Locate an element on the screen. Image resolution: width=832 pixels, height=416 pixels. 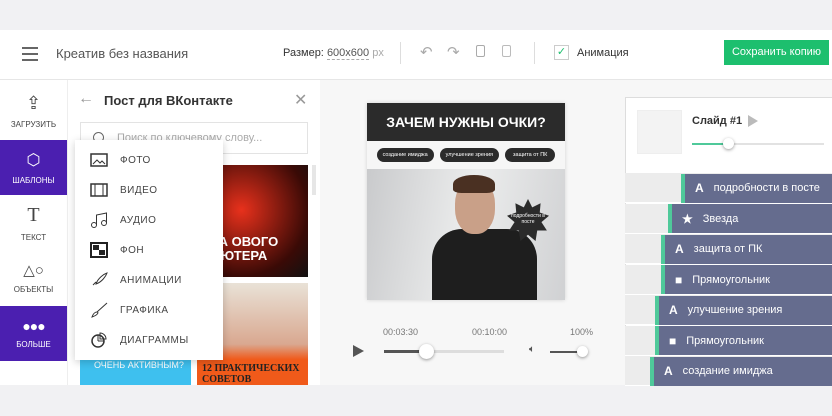
rail-more: ●●● БОЛЬШЕ is located at coordinates (33, 333).